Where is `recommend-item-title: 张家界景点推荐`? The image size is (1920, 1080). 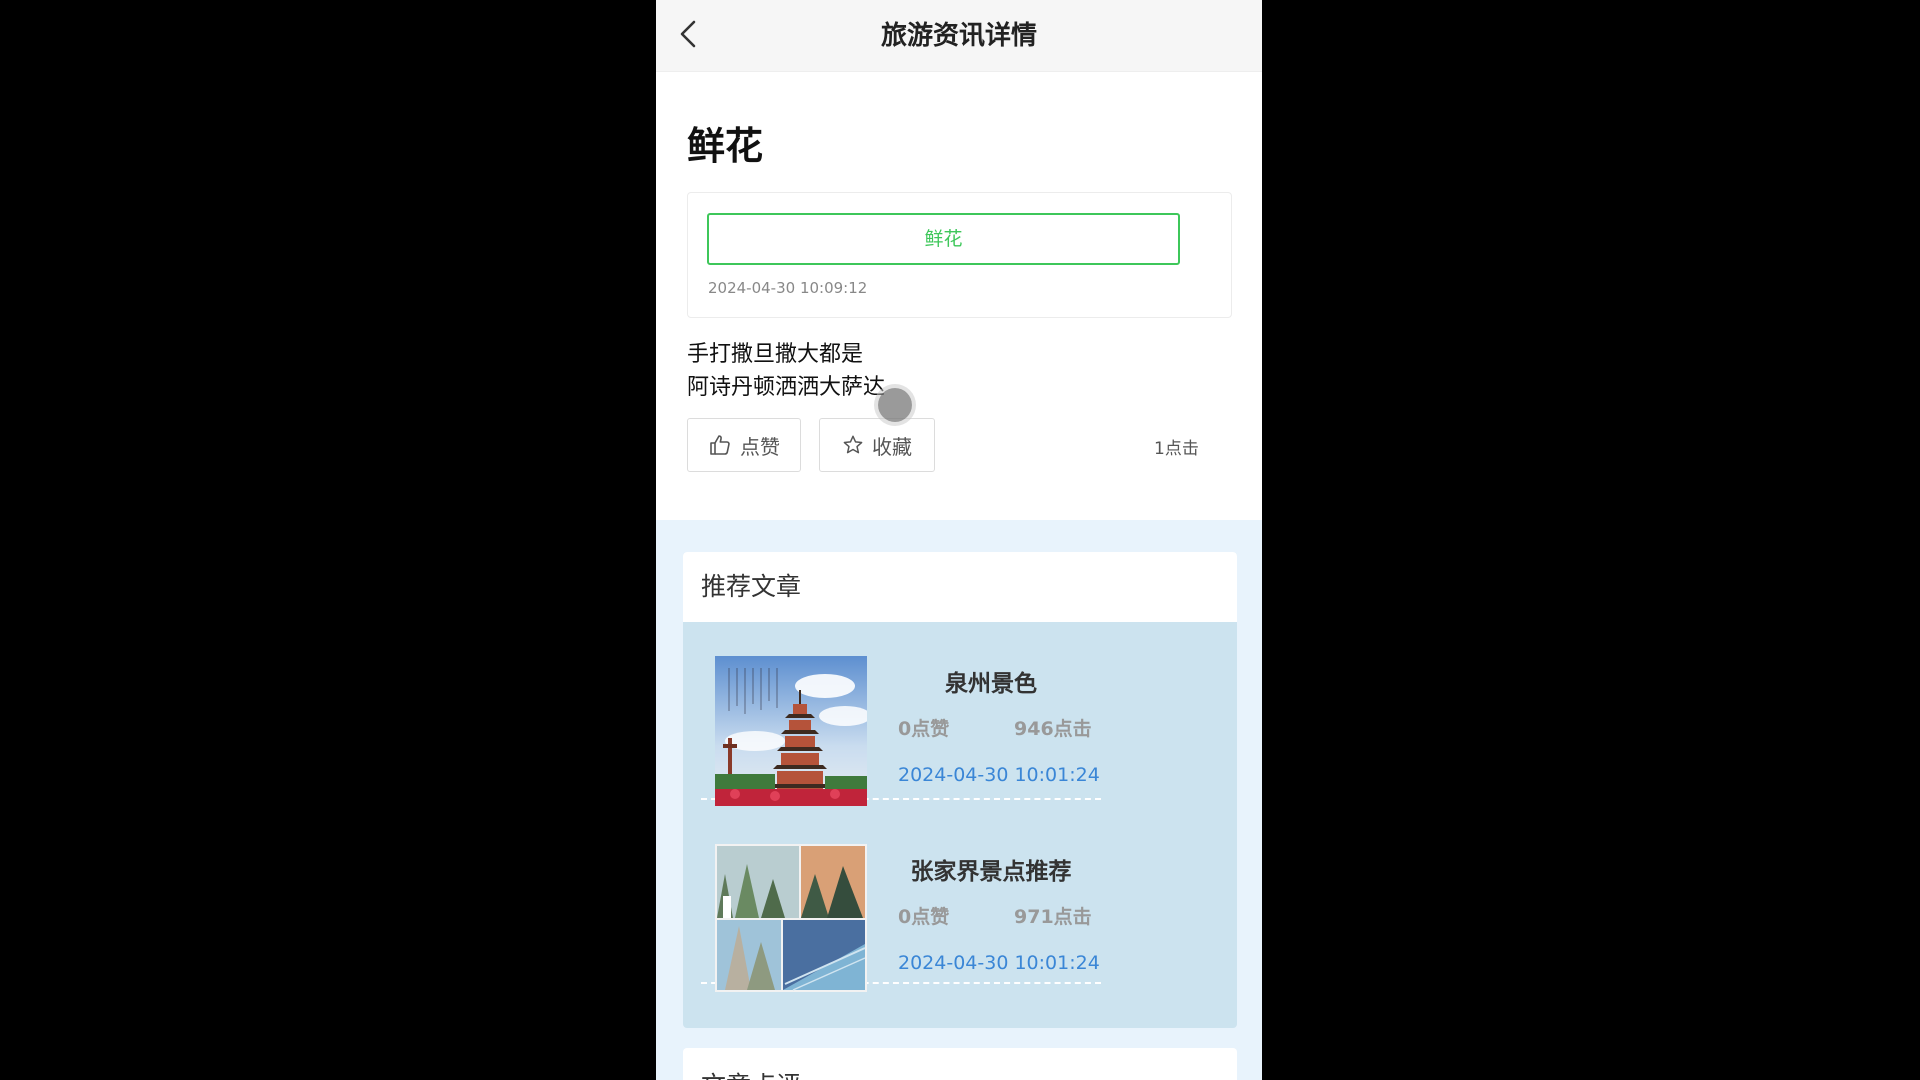 recommend-item-title: 张家界景点推荐 is located at coordinates (991, 872).